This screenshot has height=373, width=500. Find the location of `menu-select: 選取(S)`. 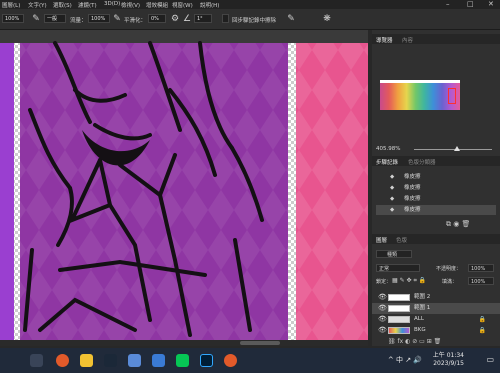

menu-select: 選取(S) is located at coordinates (62, 5).